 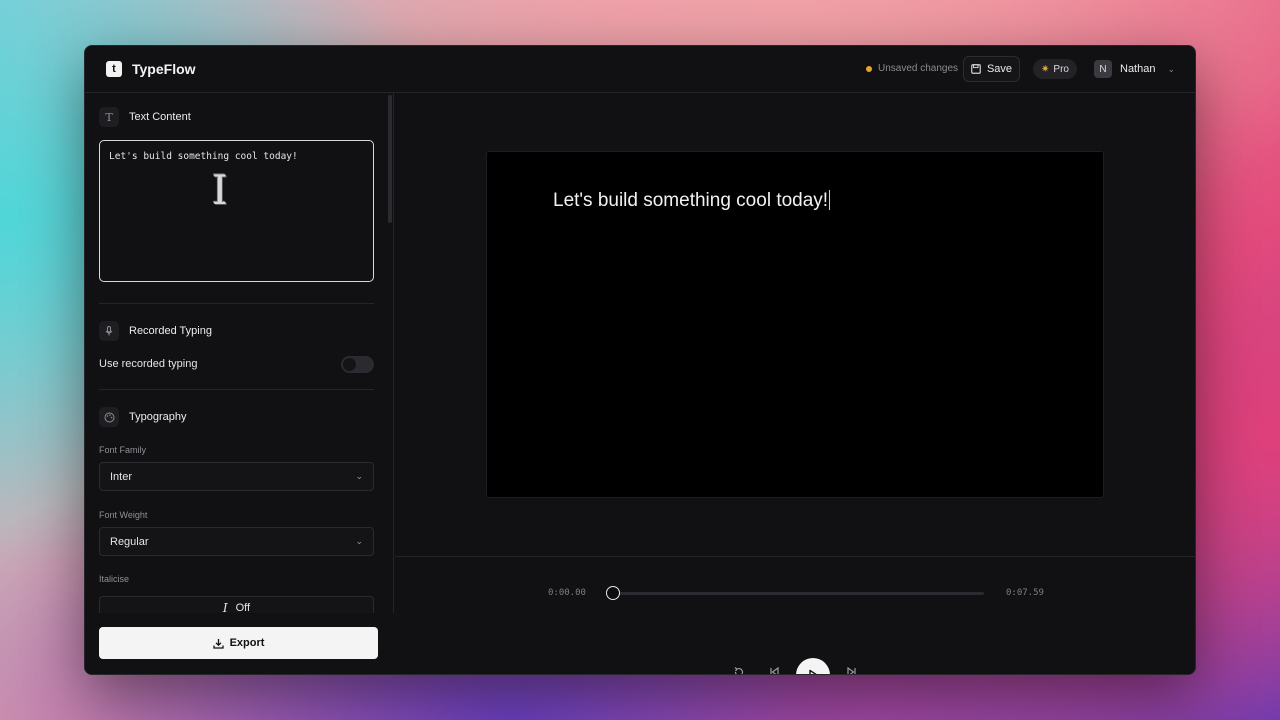 I want to click on skip-back-icon, so click(x=774, y=670).